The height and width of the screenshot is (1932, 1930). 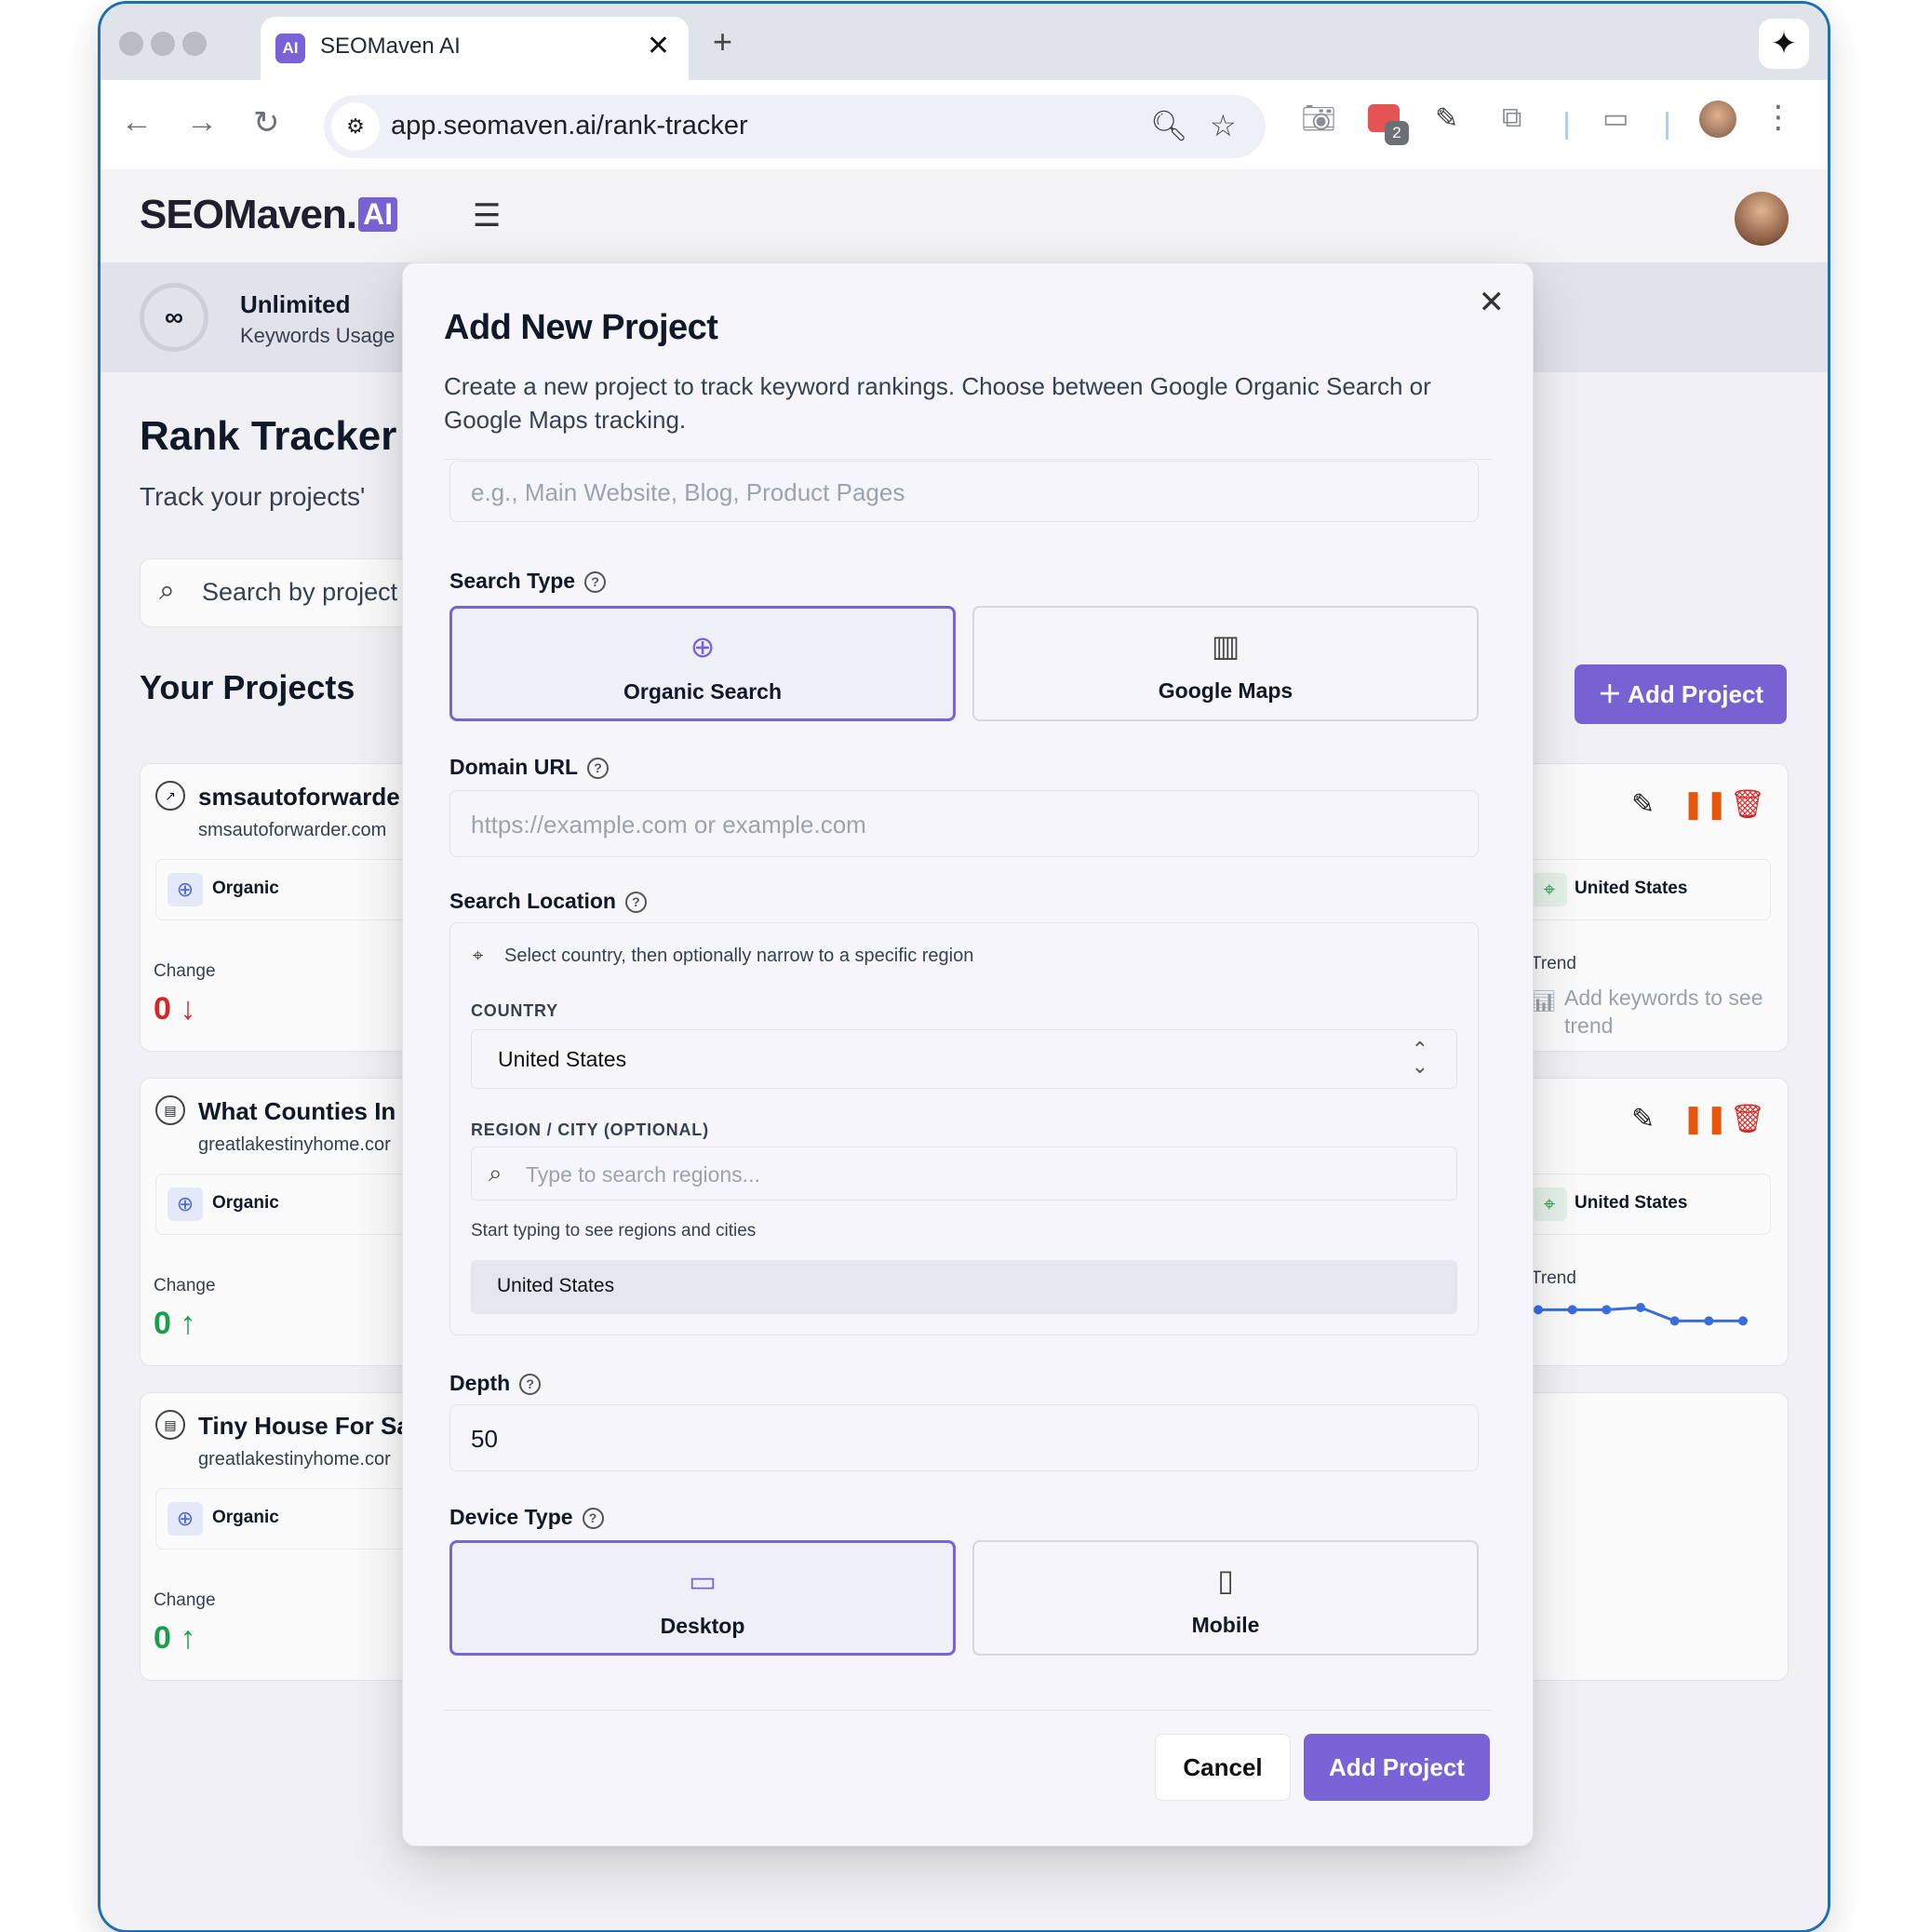 What do you see at coordinates (614, 1231) in the screenshot?
I see `region-hint: Start typing to see regions and cities` at bounding box center [614, 1231].